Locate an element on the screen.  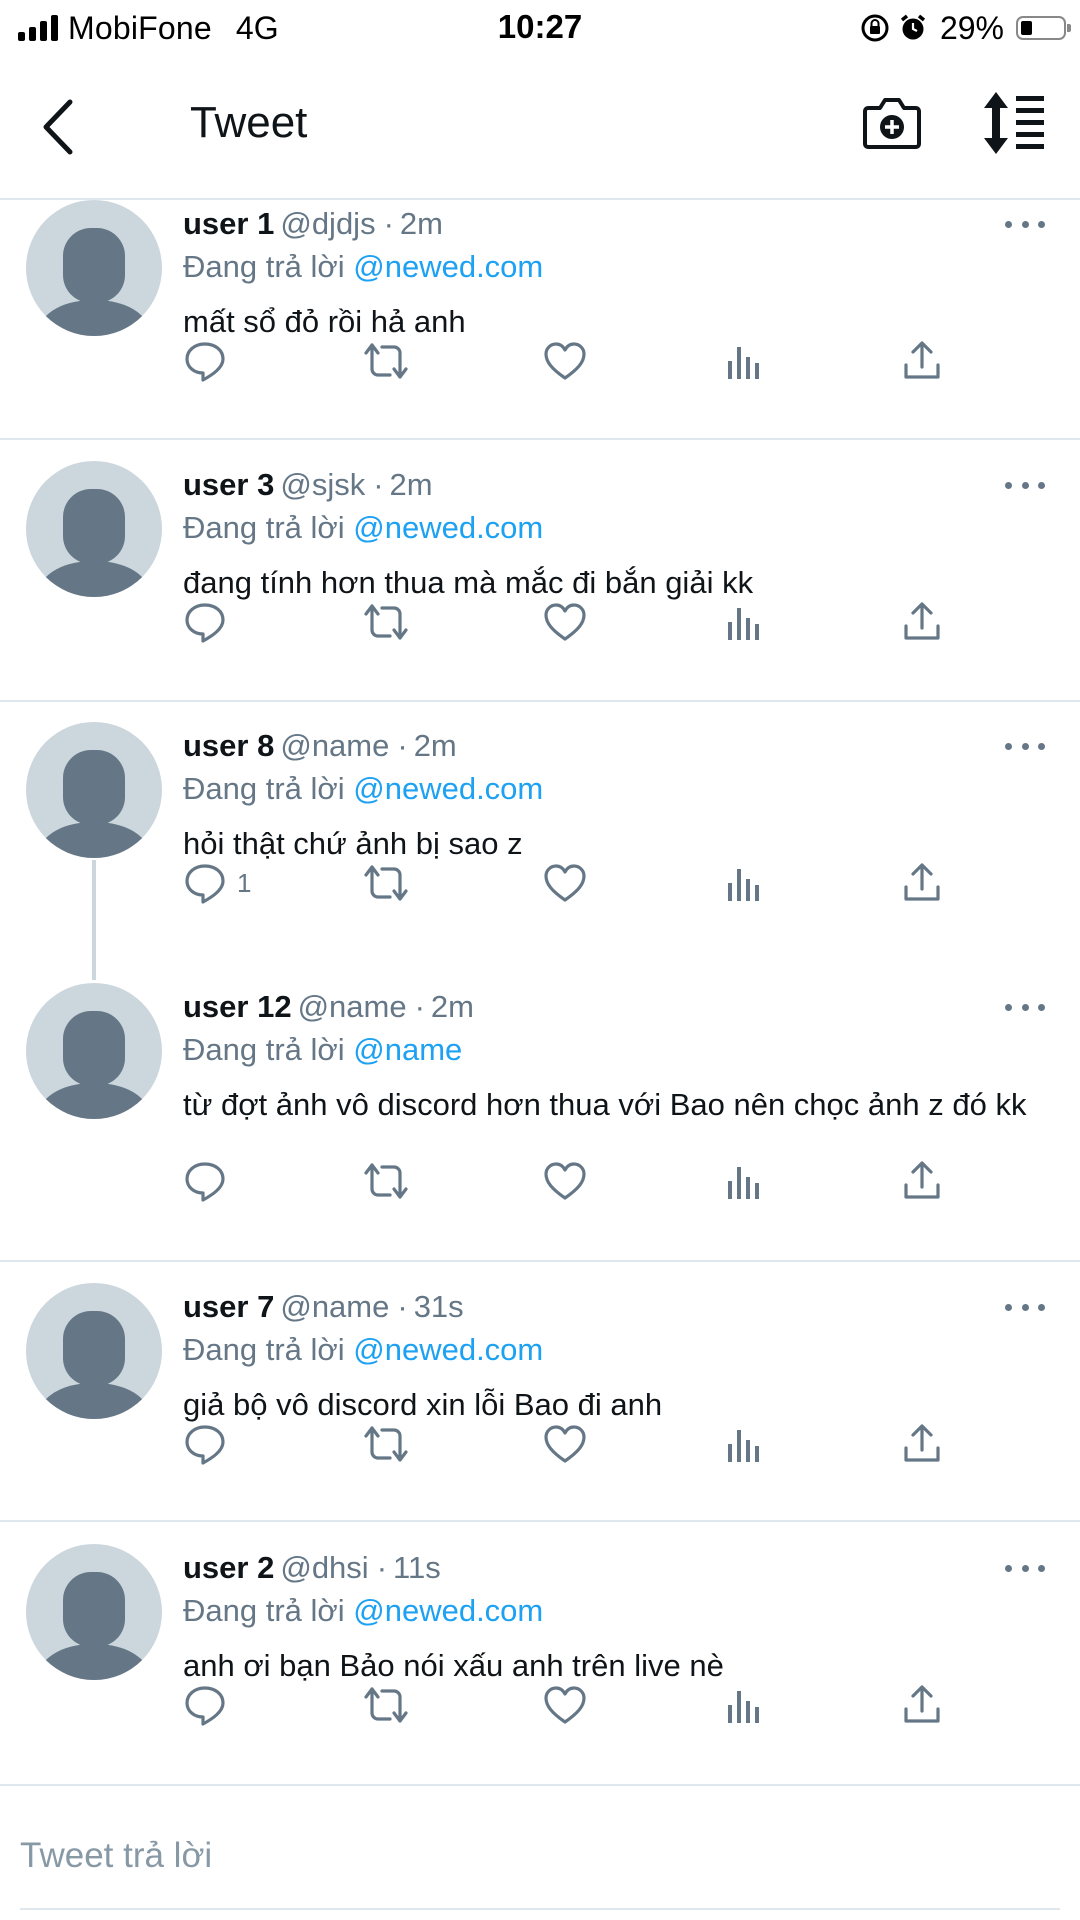
orientation-lock-icon is located at coordinates (875, 28).